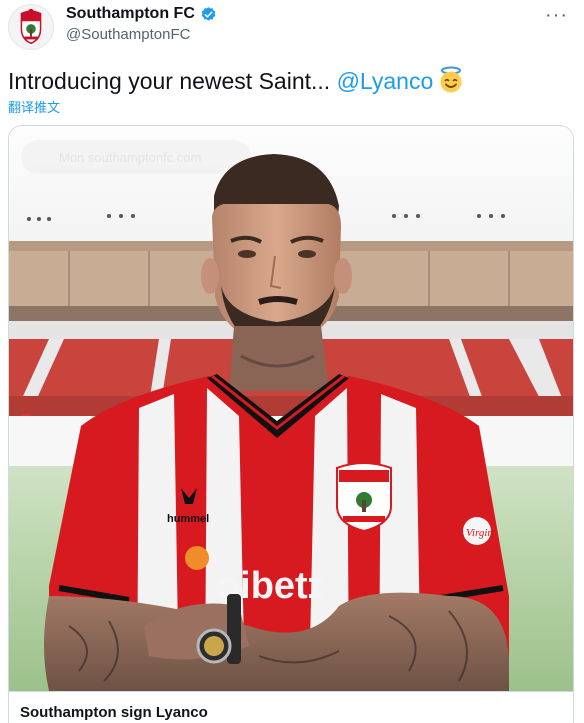 The width and height of the screenshot is (584, 723). I want to click on tweet-text: Introducing your newest Saint... @Lyanco, so click(236, 80).